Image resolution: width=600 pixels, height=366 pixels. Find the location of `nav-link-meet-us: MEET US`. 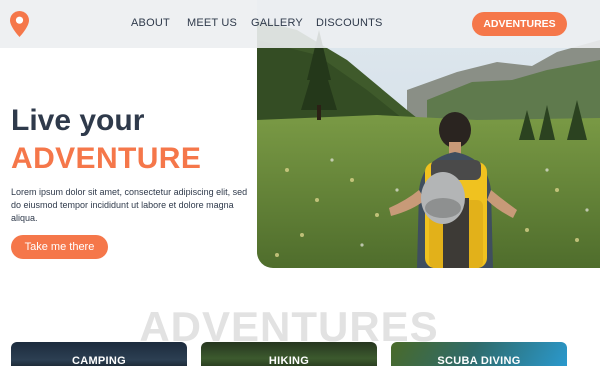

nav-link-meet-us: MEET US is located at coordinates (212, 23).